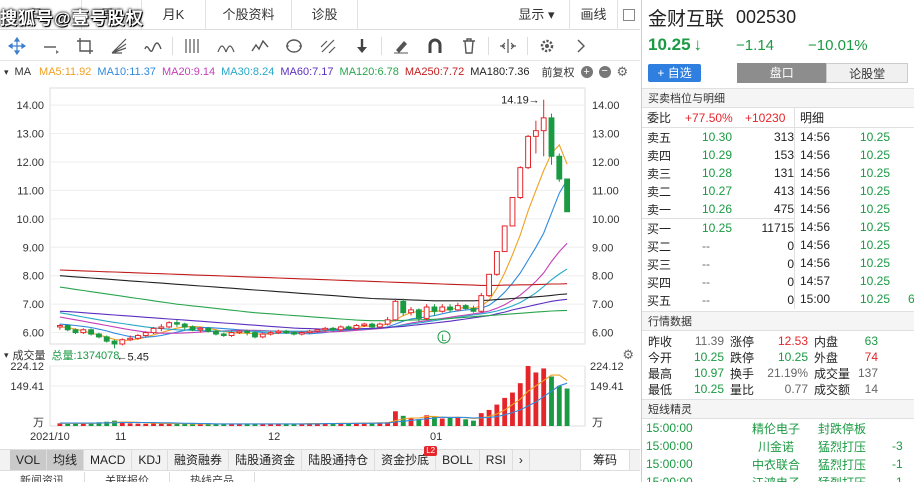 This screenshot has width=914, height=482. What do you see at coordinates (718, 264) in the screenshot?
I see `order-level: 买三 -- 0` at bounding box center [718, 264].